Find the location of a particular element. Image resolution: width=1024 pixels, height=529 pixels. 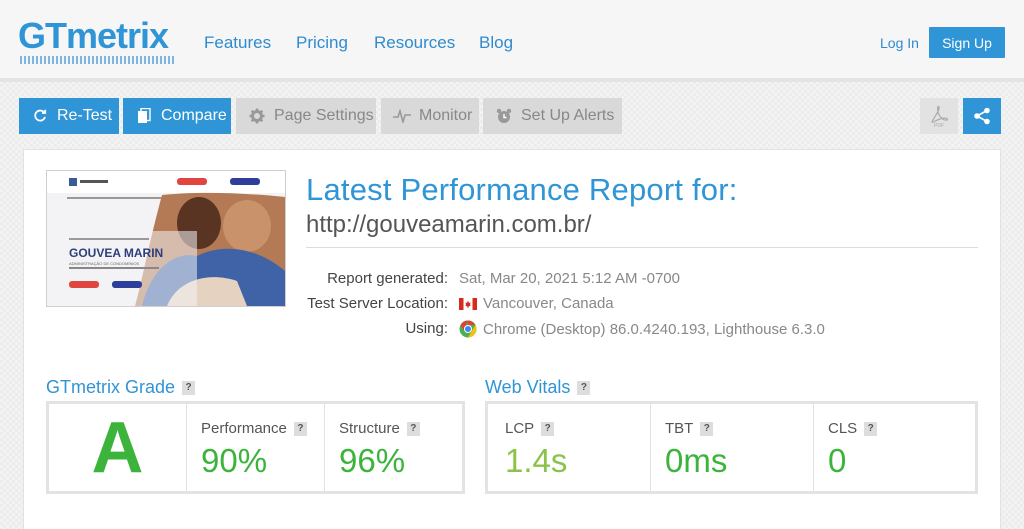

chrome-icon is located at coordinates (468, 329).